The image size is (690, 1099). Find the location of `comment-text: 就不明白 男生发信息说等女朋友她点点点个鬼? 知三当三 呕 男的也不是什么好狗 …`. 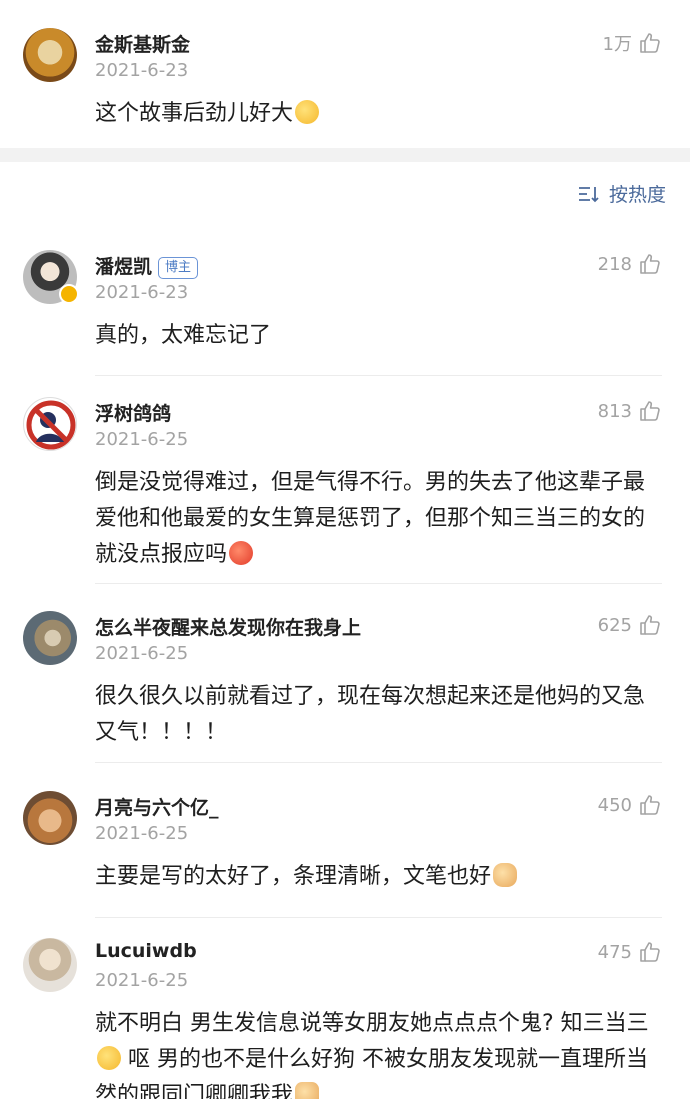

comment-text: 就不明白 男生发信息说等女朋友她点点点个鬼? 知三当三 呕 男的也不是什么好狗 … is located at coordinates (380, 1052).